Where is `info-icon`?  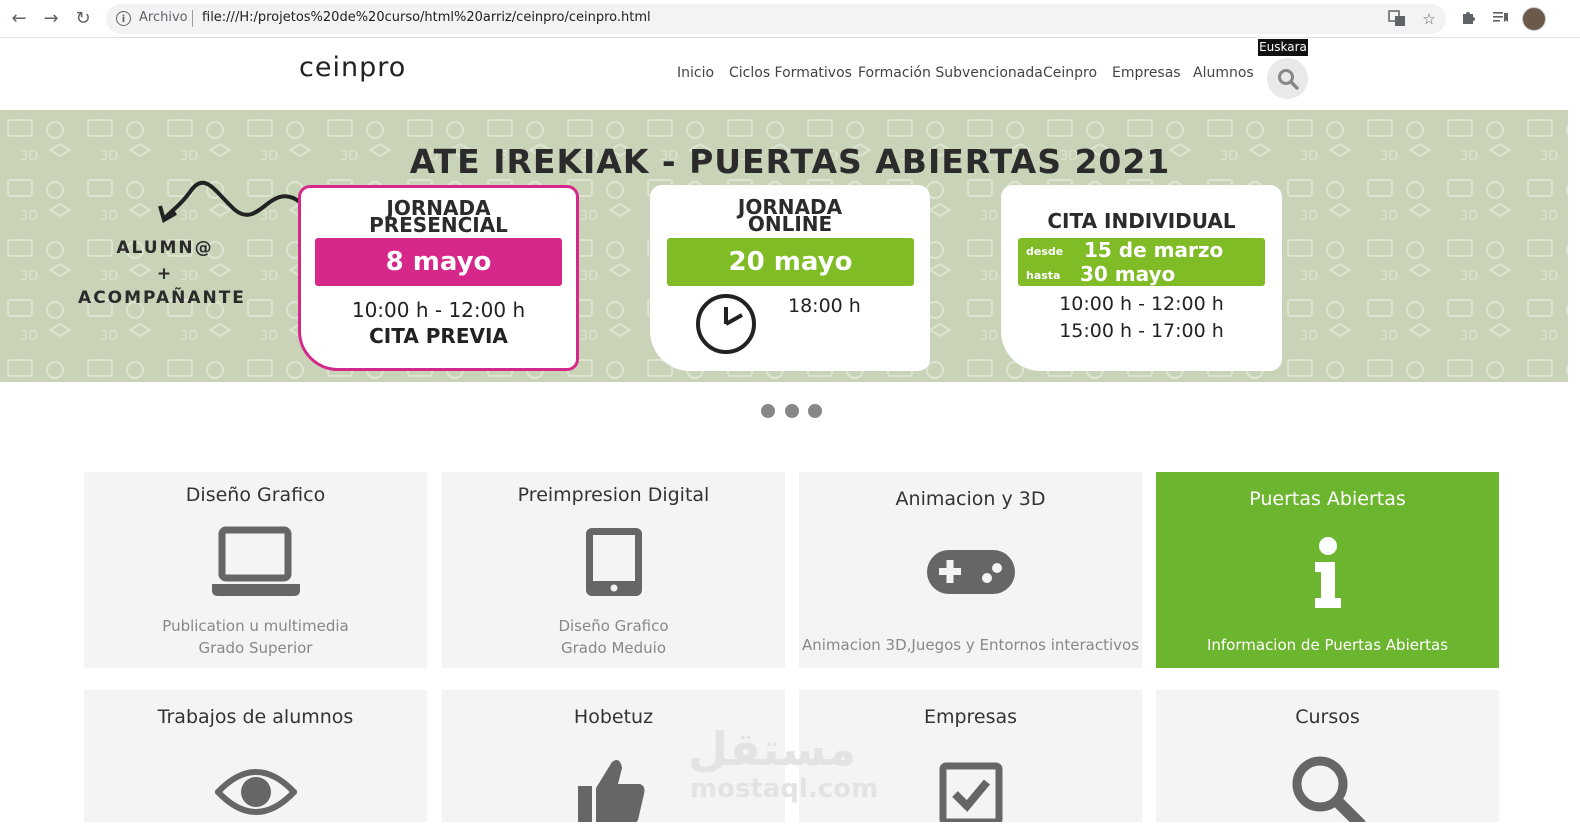
info-icon is located at coordinates (1328, 572).